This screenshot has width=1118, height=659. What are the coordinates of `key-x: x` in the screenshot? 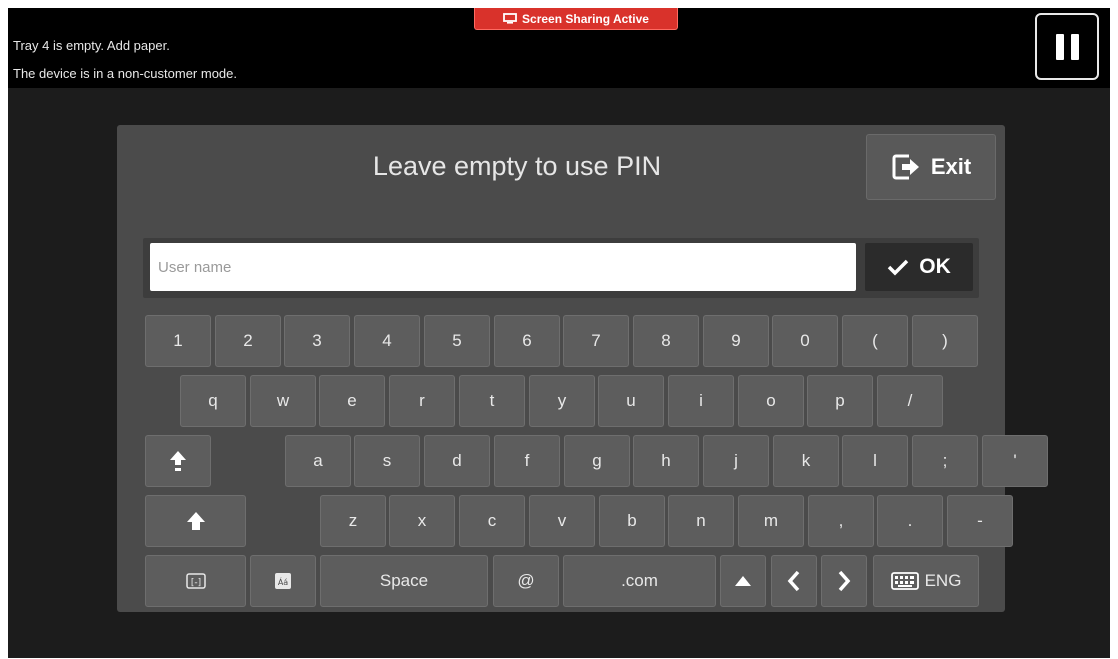 It's located at (422, 521).